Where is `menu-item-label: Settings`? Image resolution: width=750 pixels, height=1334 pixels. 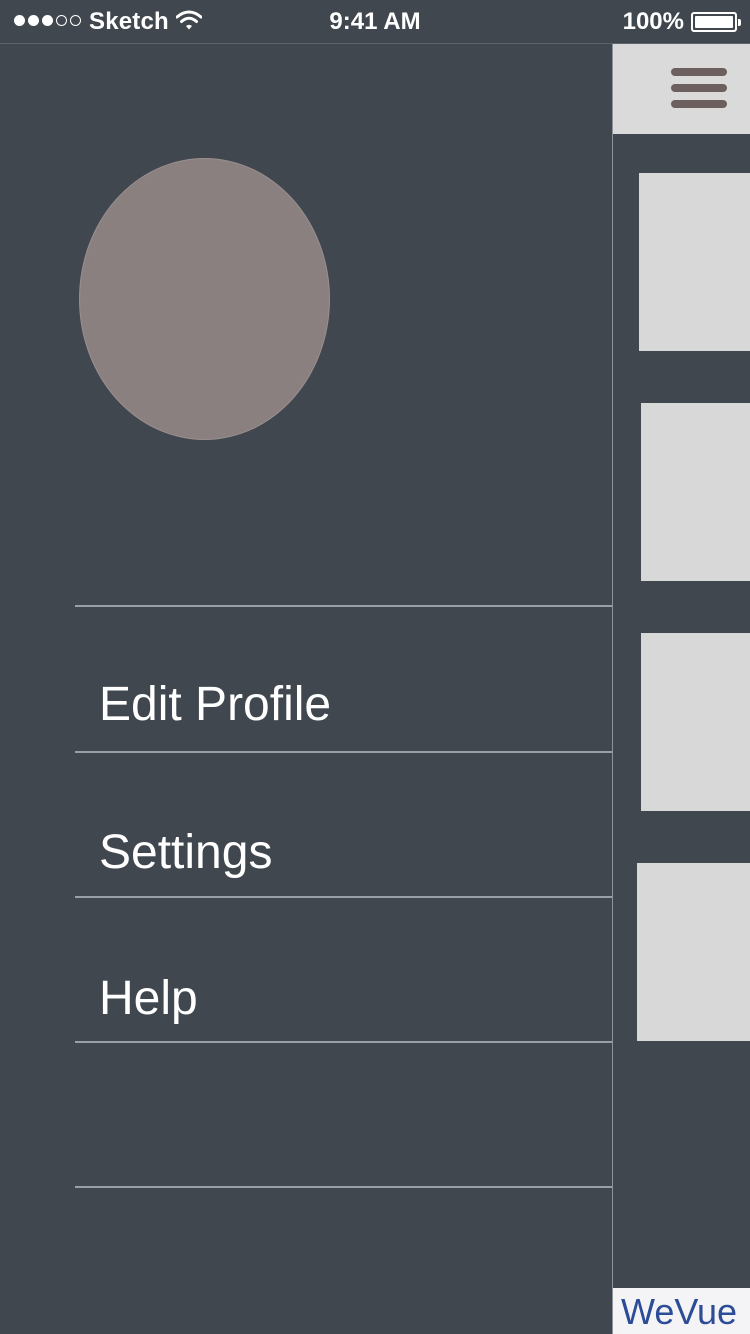 menu-item-label: Settings is located at coordinates (186, 852).